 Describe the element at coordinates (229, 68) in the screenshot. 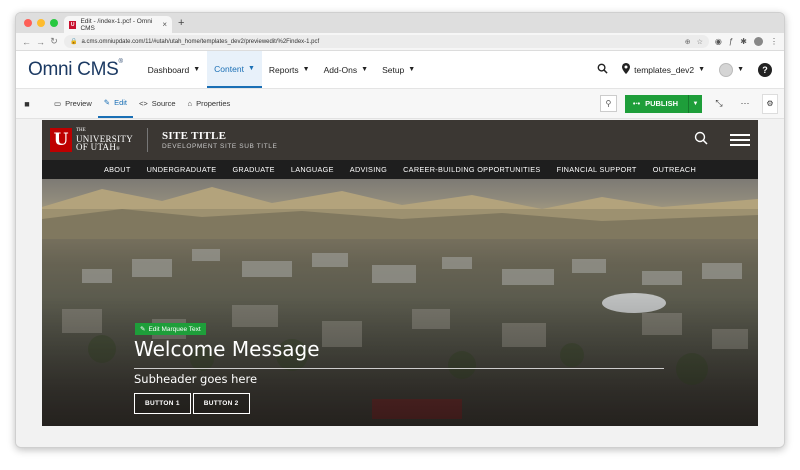

I see `menu-label: Content` at that location.